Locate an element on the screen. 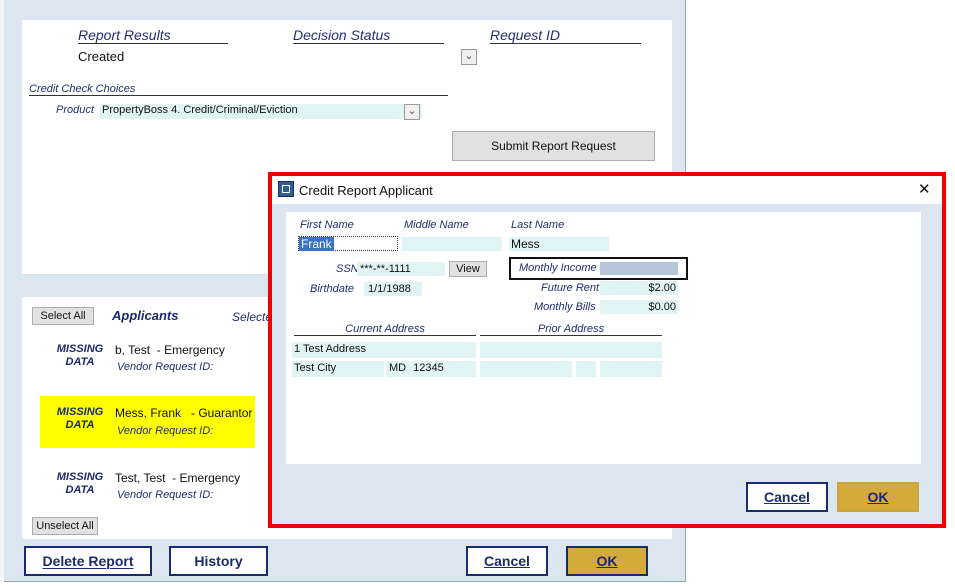 The width and height of the screenshot is (955, 586). applicants-heading: Applicants is located at coordinates (145, 315).